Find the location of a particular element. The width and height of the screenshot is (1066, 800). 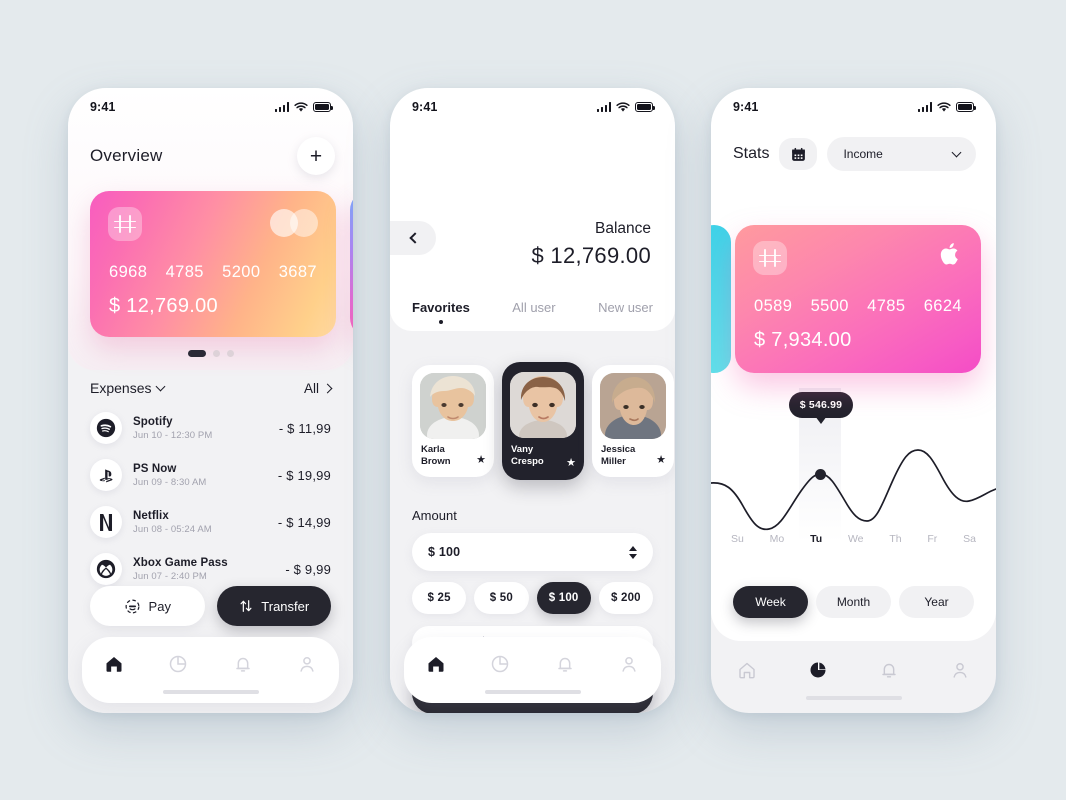

playstation-icon is located at coordinates (106, 475).